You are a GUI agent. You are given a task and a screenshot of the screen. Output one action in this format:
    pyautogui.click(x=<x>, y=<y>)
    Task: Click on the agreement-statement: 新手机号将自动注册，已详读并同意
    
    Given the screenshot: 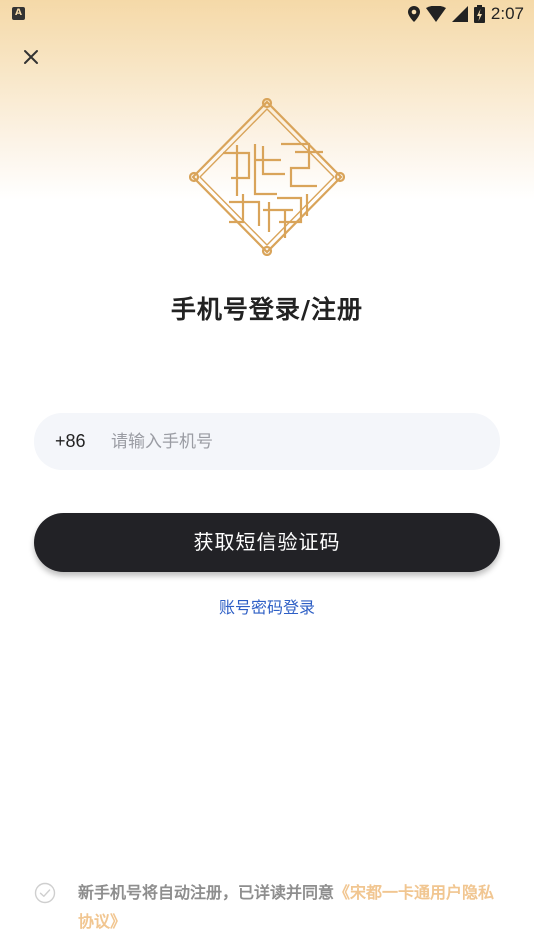 What is the action you would take?
    pyautogui.click(x=206, y=892)
    